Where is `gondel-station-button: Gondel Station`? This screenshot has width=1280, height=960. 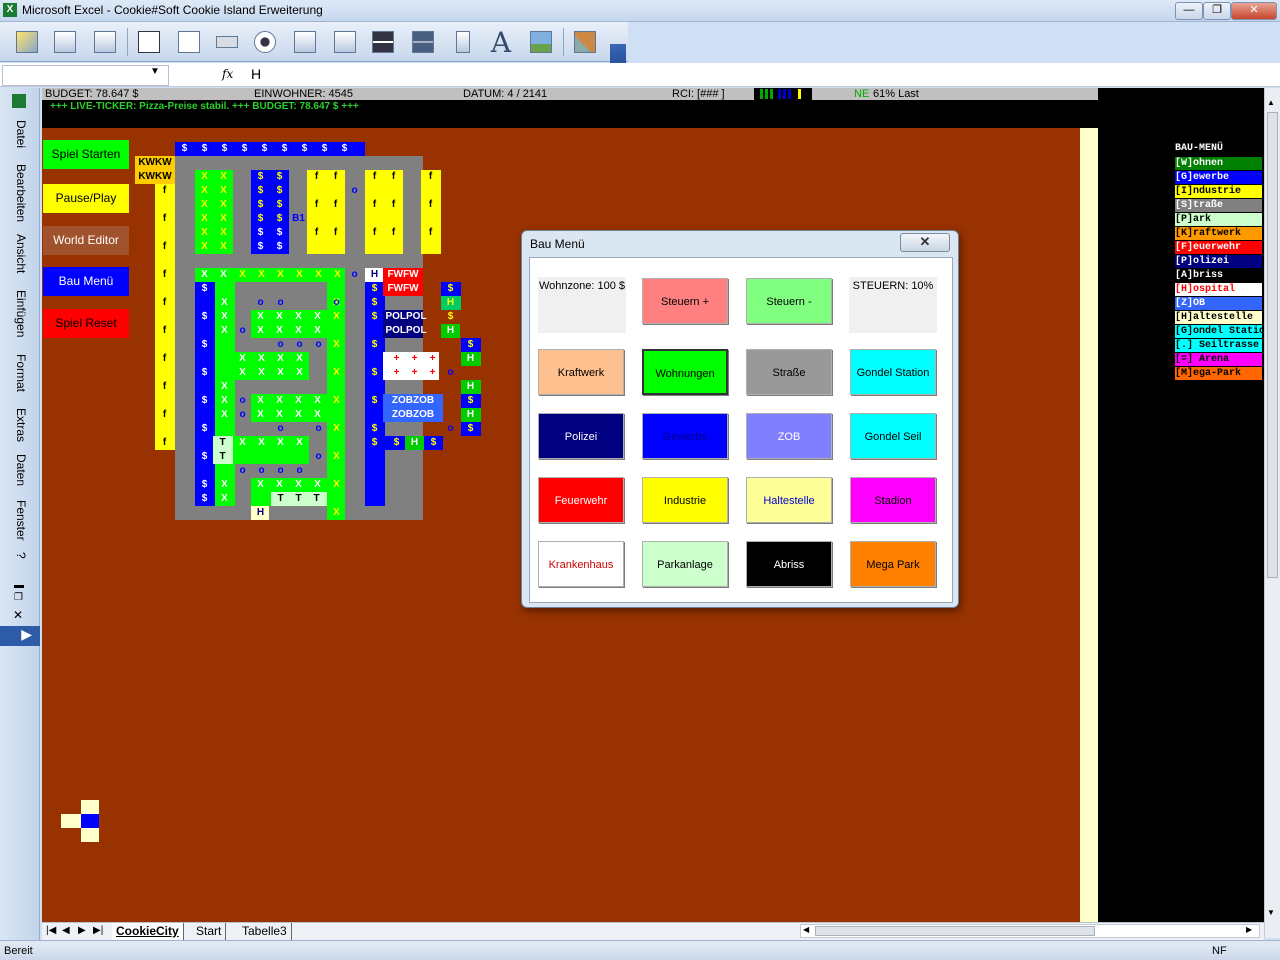
gondel-station-button: Gondel Station is located at coordinates (893, 372).